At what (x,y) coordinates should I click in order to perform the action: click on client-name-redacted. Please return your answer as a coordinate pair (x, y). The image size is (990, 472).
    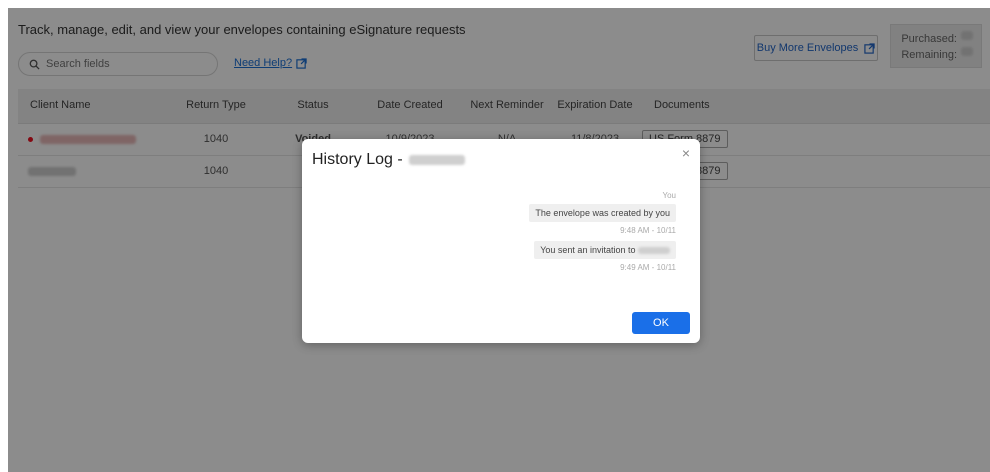
    Looking at the image, I should click on (436, 160).